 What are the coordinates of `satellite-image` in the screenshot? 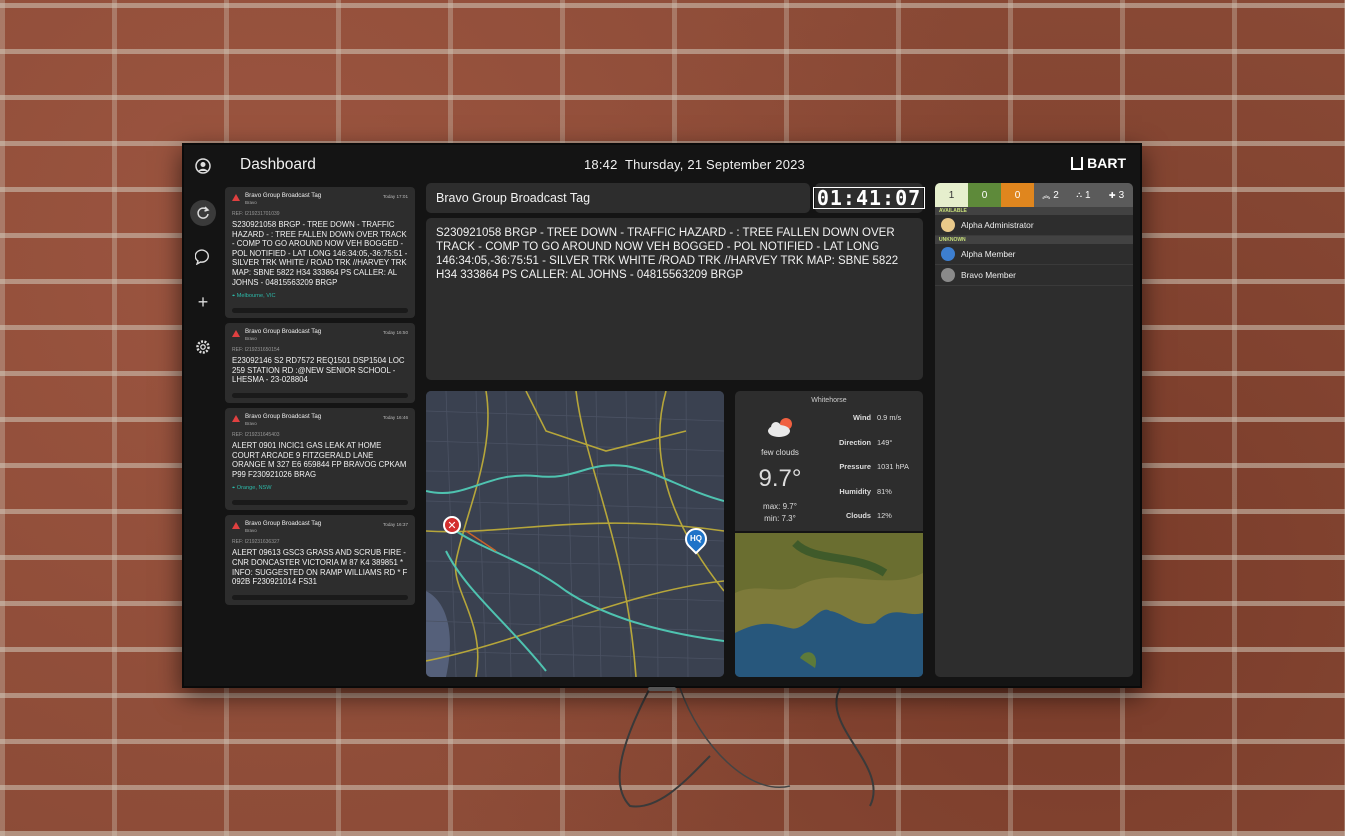 It's located at (829, 605).